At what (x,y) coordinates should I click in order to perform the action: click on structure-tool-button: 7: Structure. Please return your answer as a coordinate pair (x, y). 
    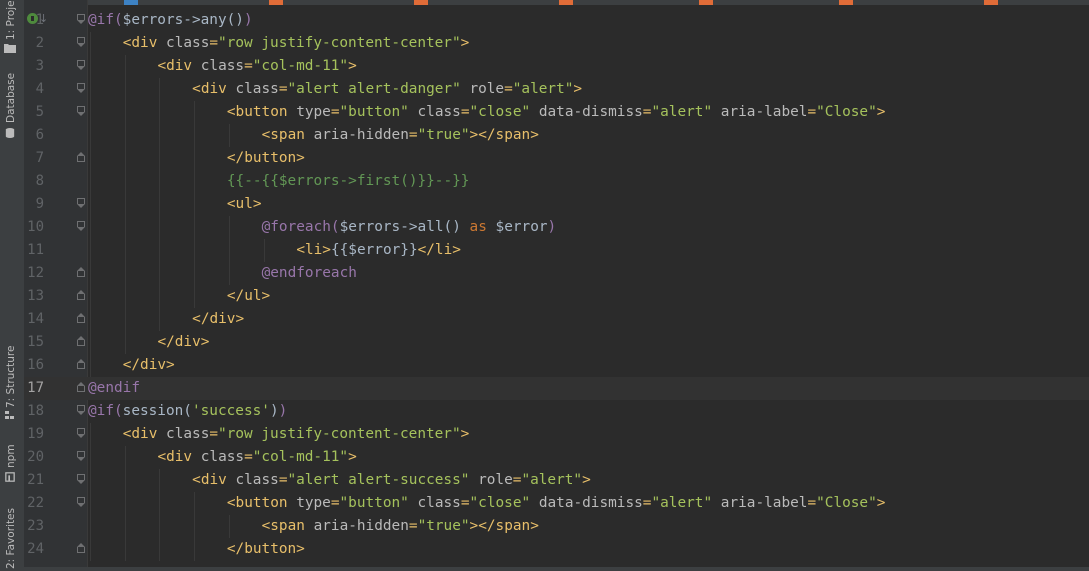
    Looking at the image, I should click on (12, 382).